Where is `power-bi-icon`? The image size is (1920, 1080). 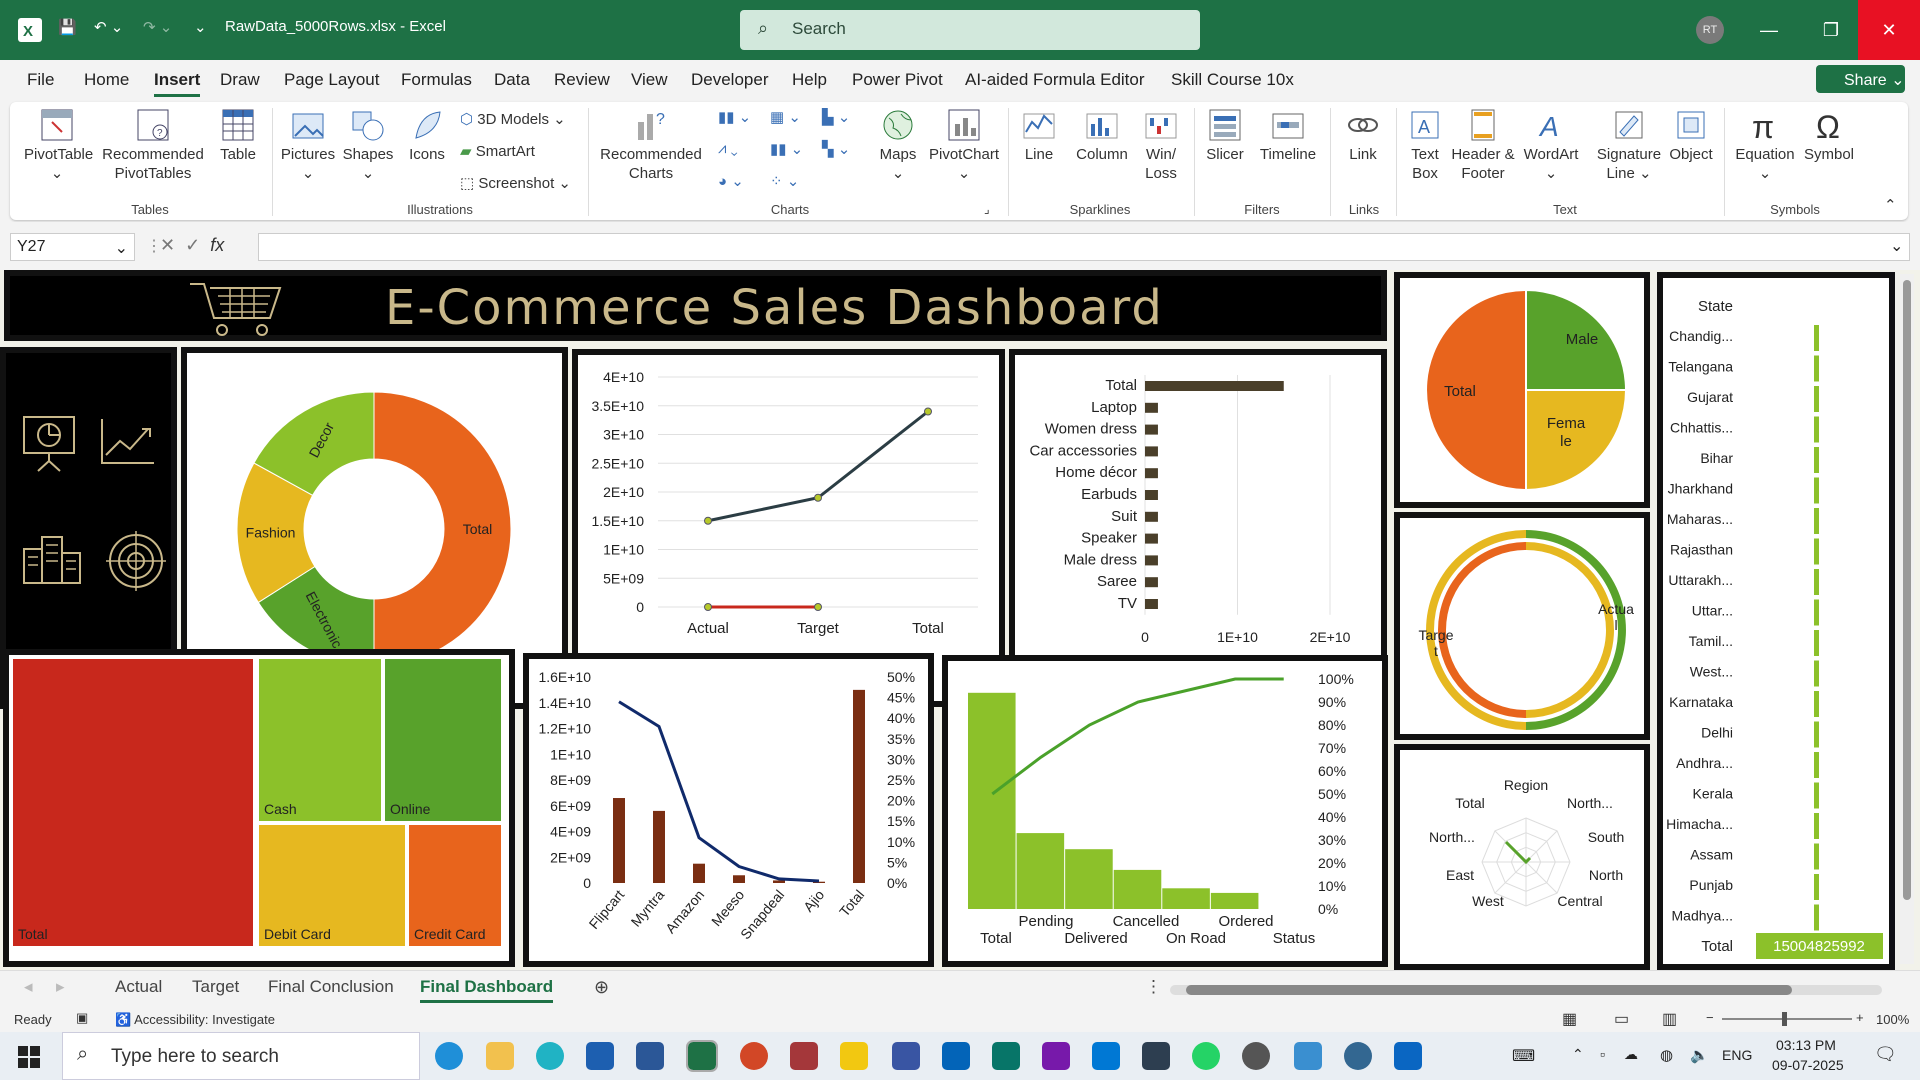
power-bi-icon is located at coordinates (854, 1056).